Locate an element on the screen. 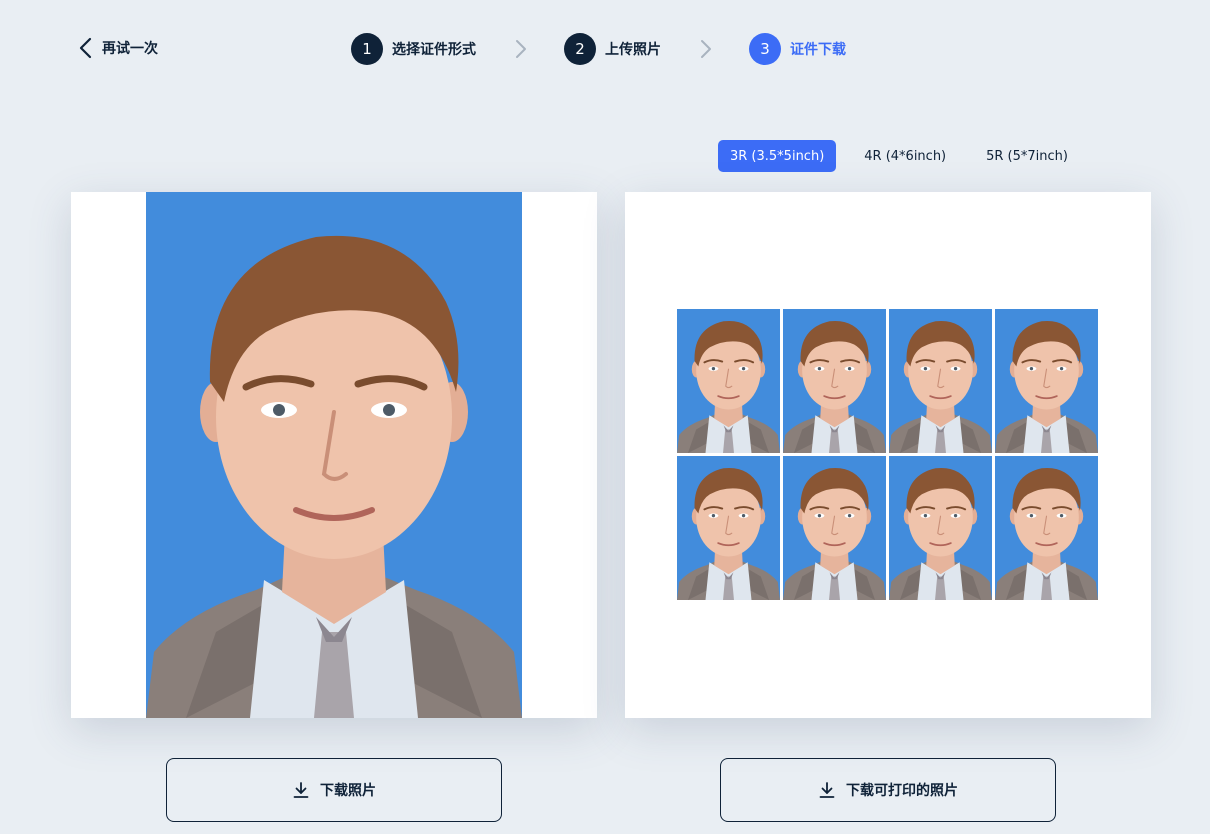 The image size is (1210, 834). download-photo-button: 下载照片 is located at coordinates (334, 790).